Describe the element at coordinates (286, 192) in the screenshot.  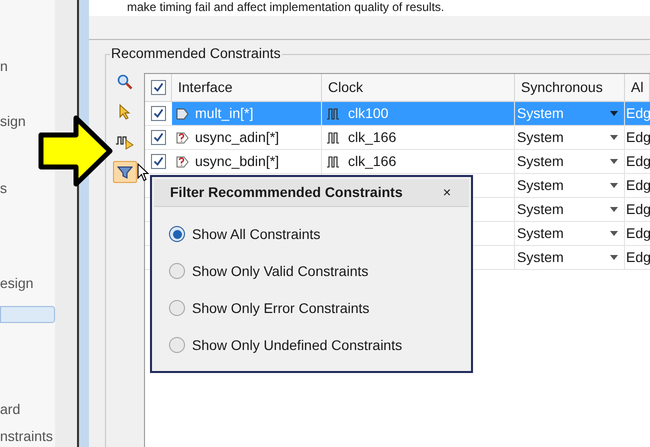
I see `popup-title: Filter Recommmended Constraints` at that location.